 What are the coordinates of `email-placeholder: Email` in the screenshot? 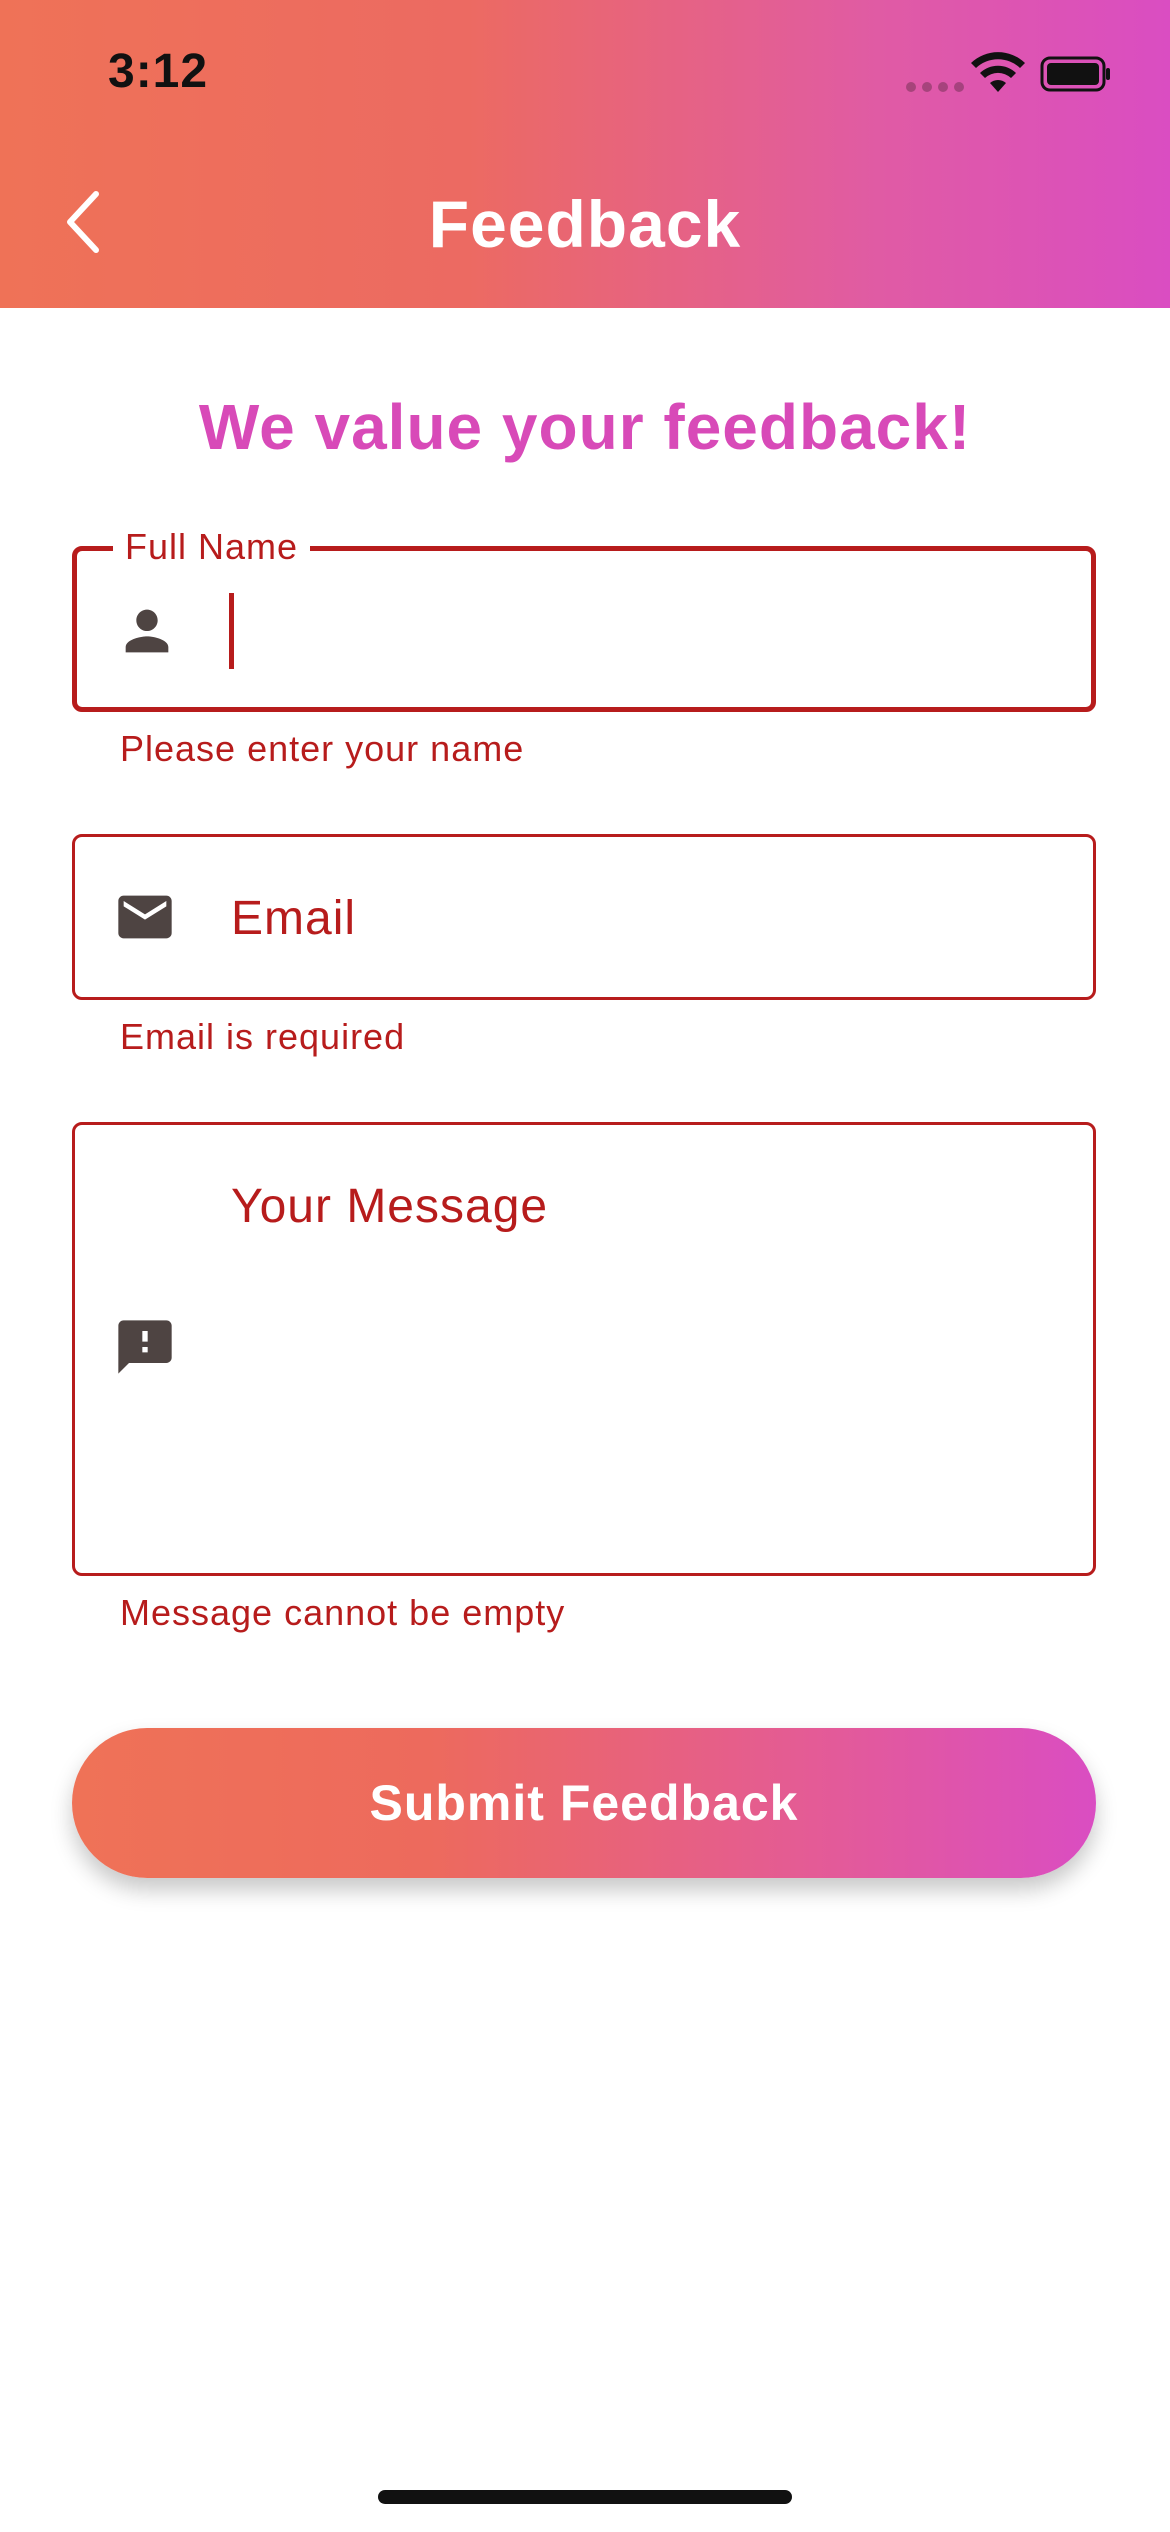 It's located at (294, 918).